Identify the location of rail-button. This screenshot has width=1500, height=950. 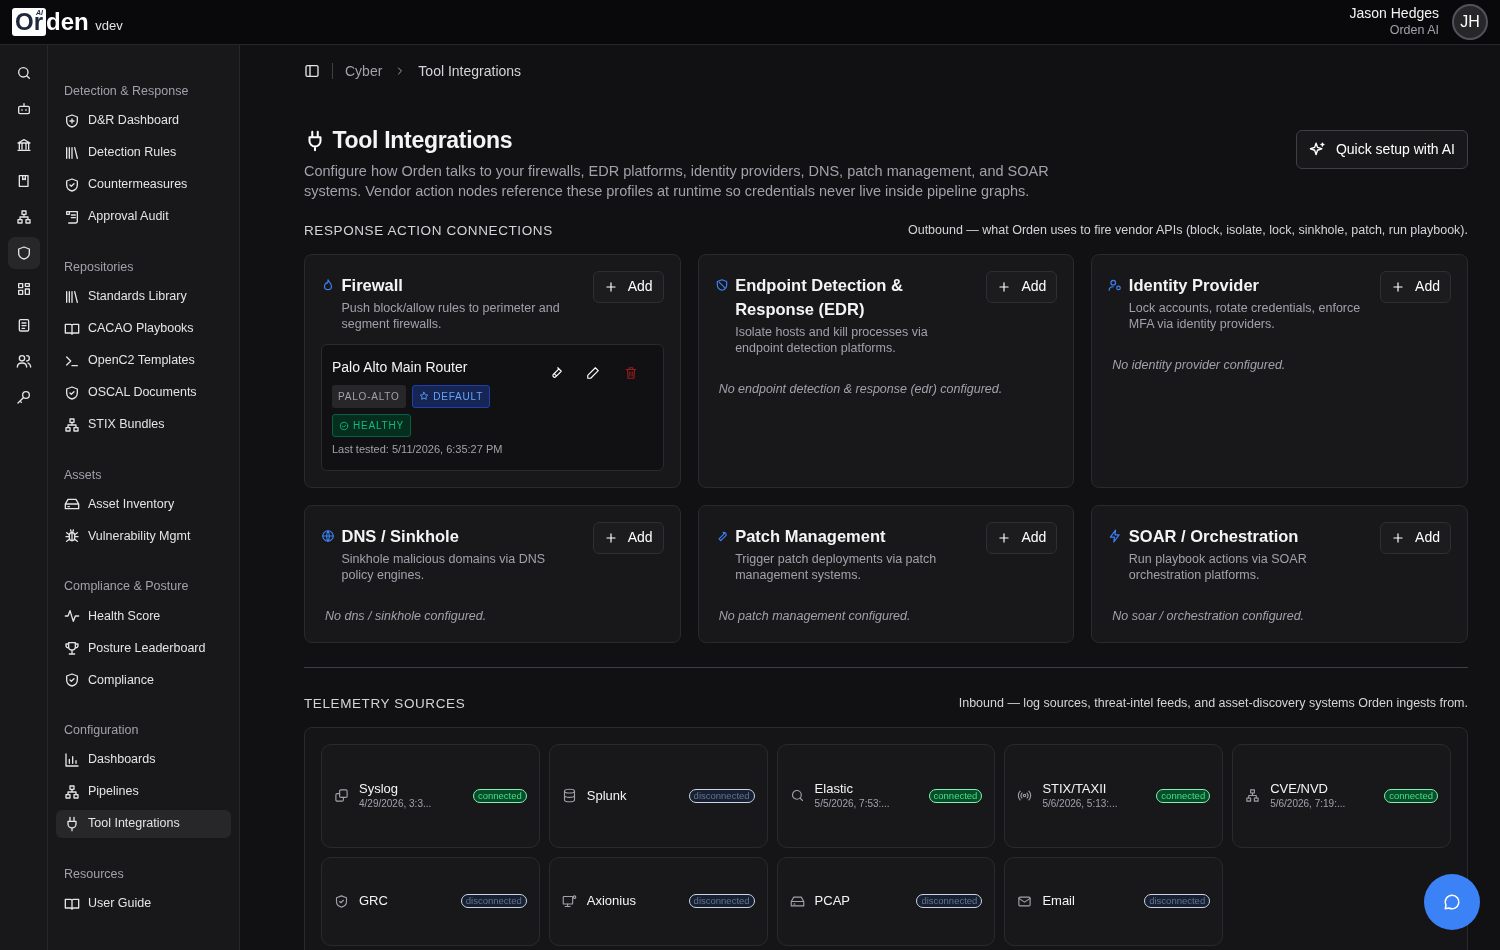
(23, 253).